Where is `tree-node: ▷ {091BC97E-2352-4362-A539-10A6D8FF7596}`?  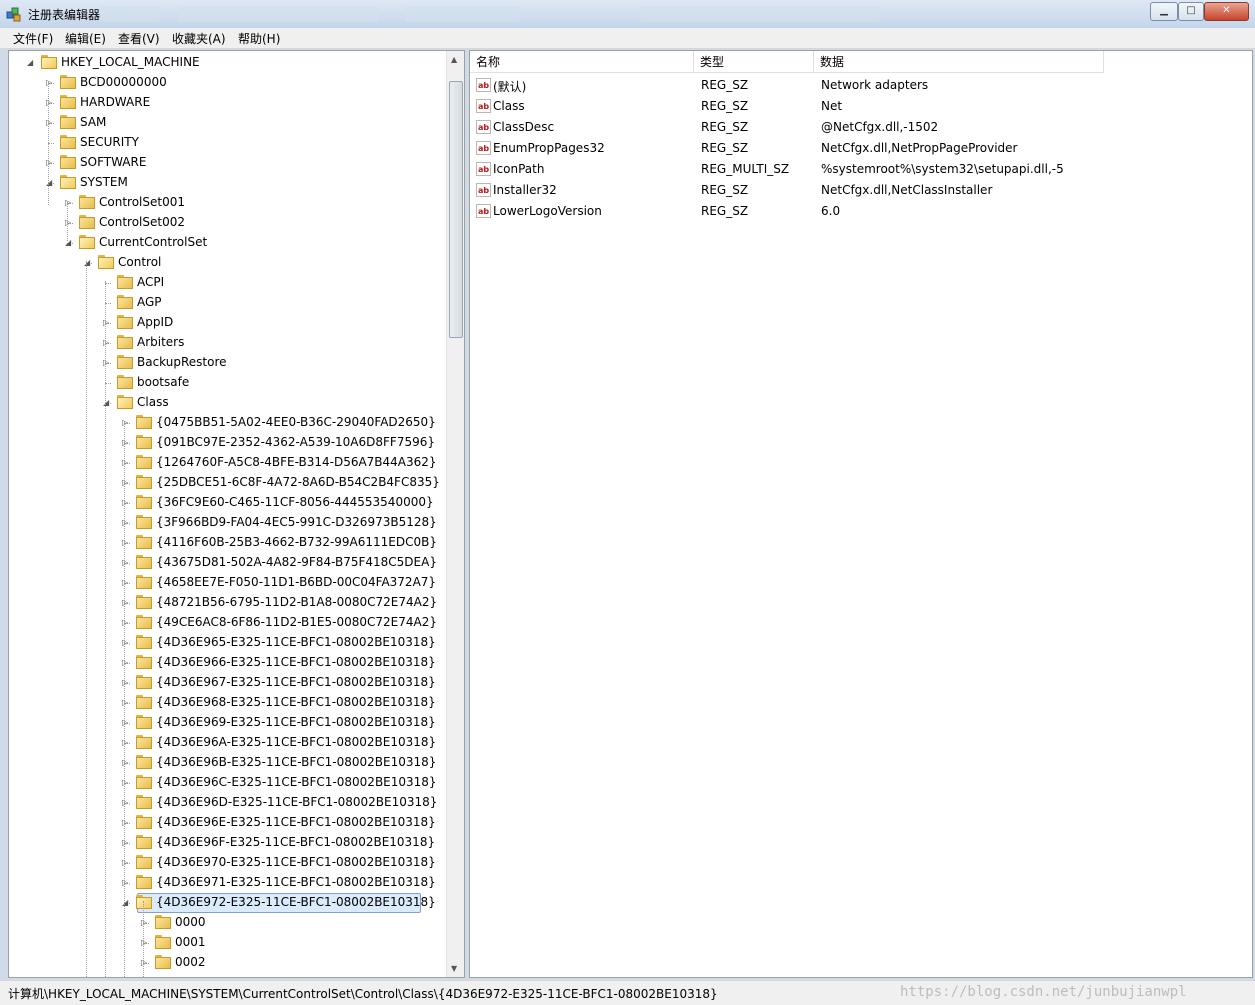 tree-node: ▷ {091BC97E-2352-4362-A539-10A6D8FF7596} is located at coordinates (229, 443).